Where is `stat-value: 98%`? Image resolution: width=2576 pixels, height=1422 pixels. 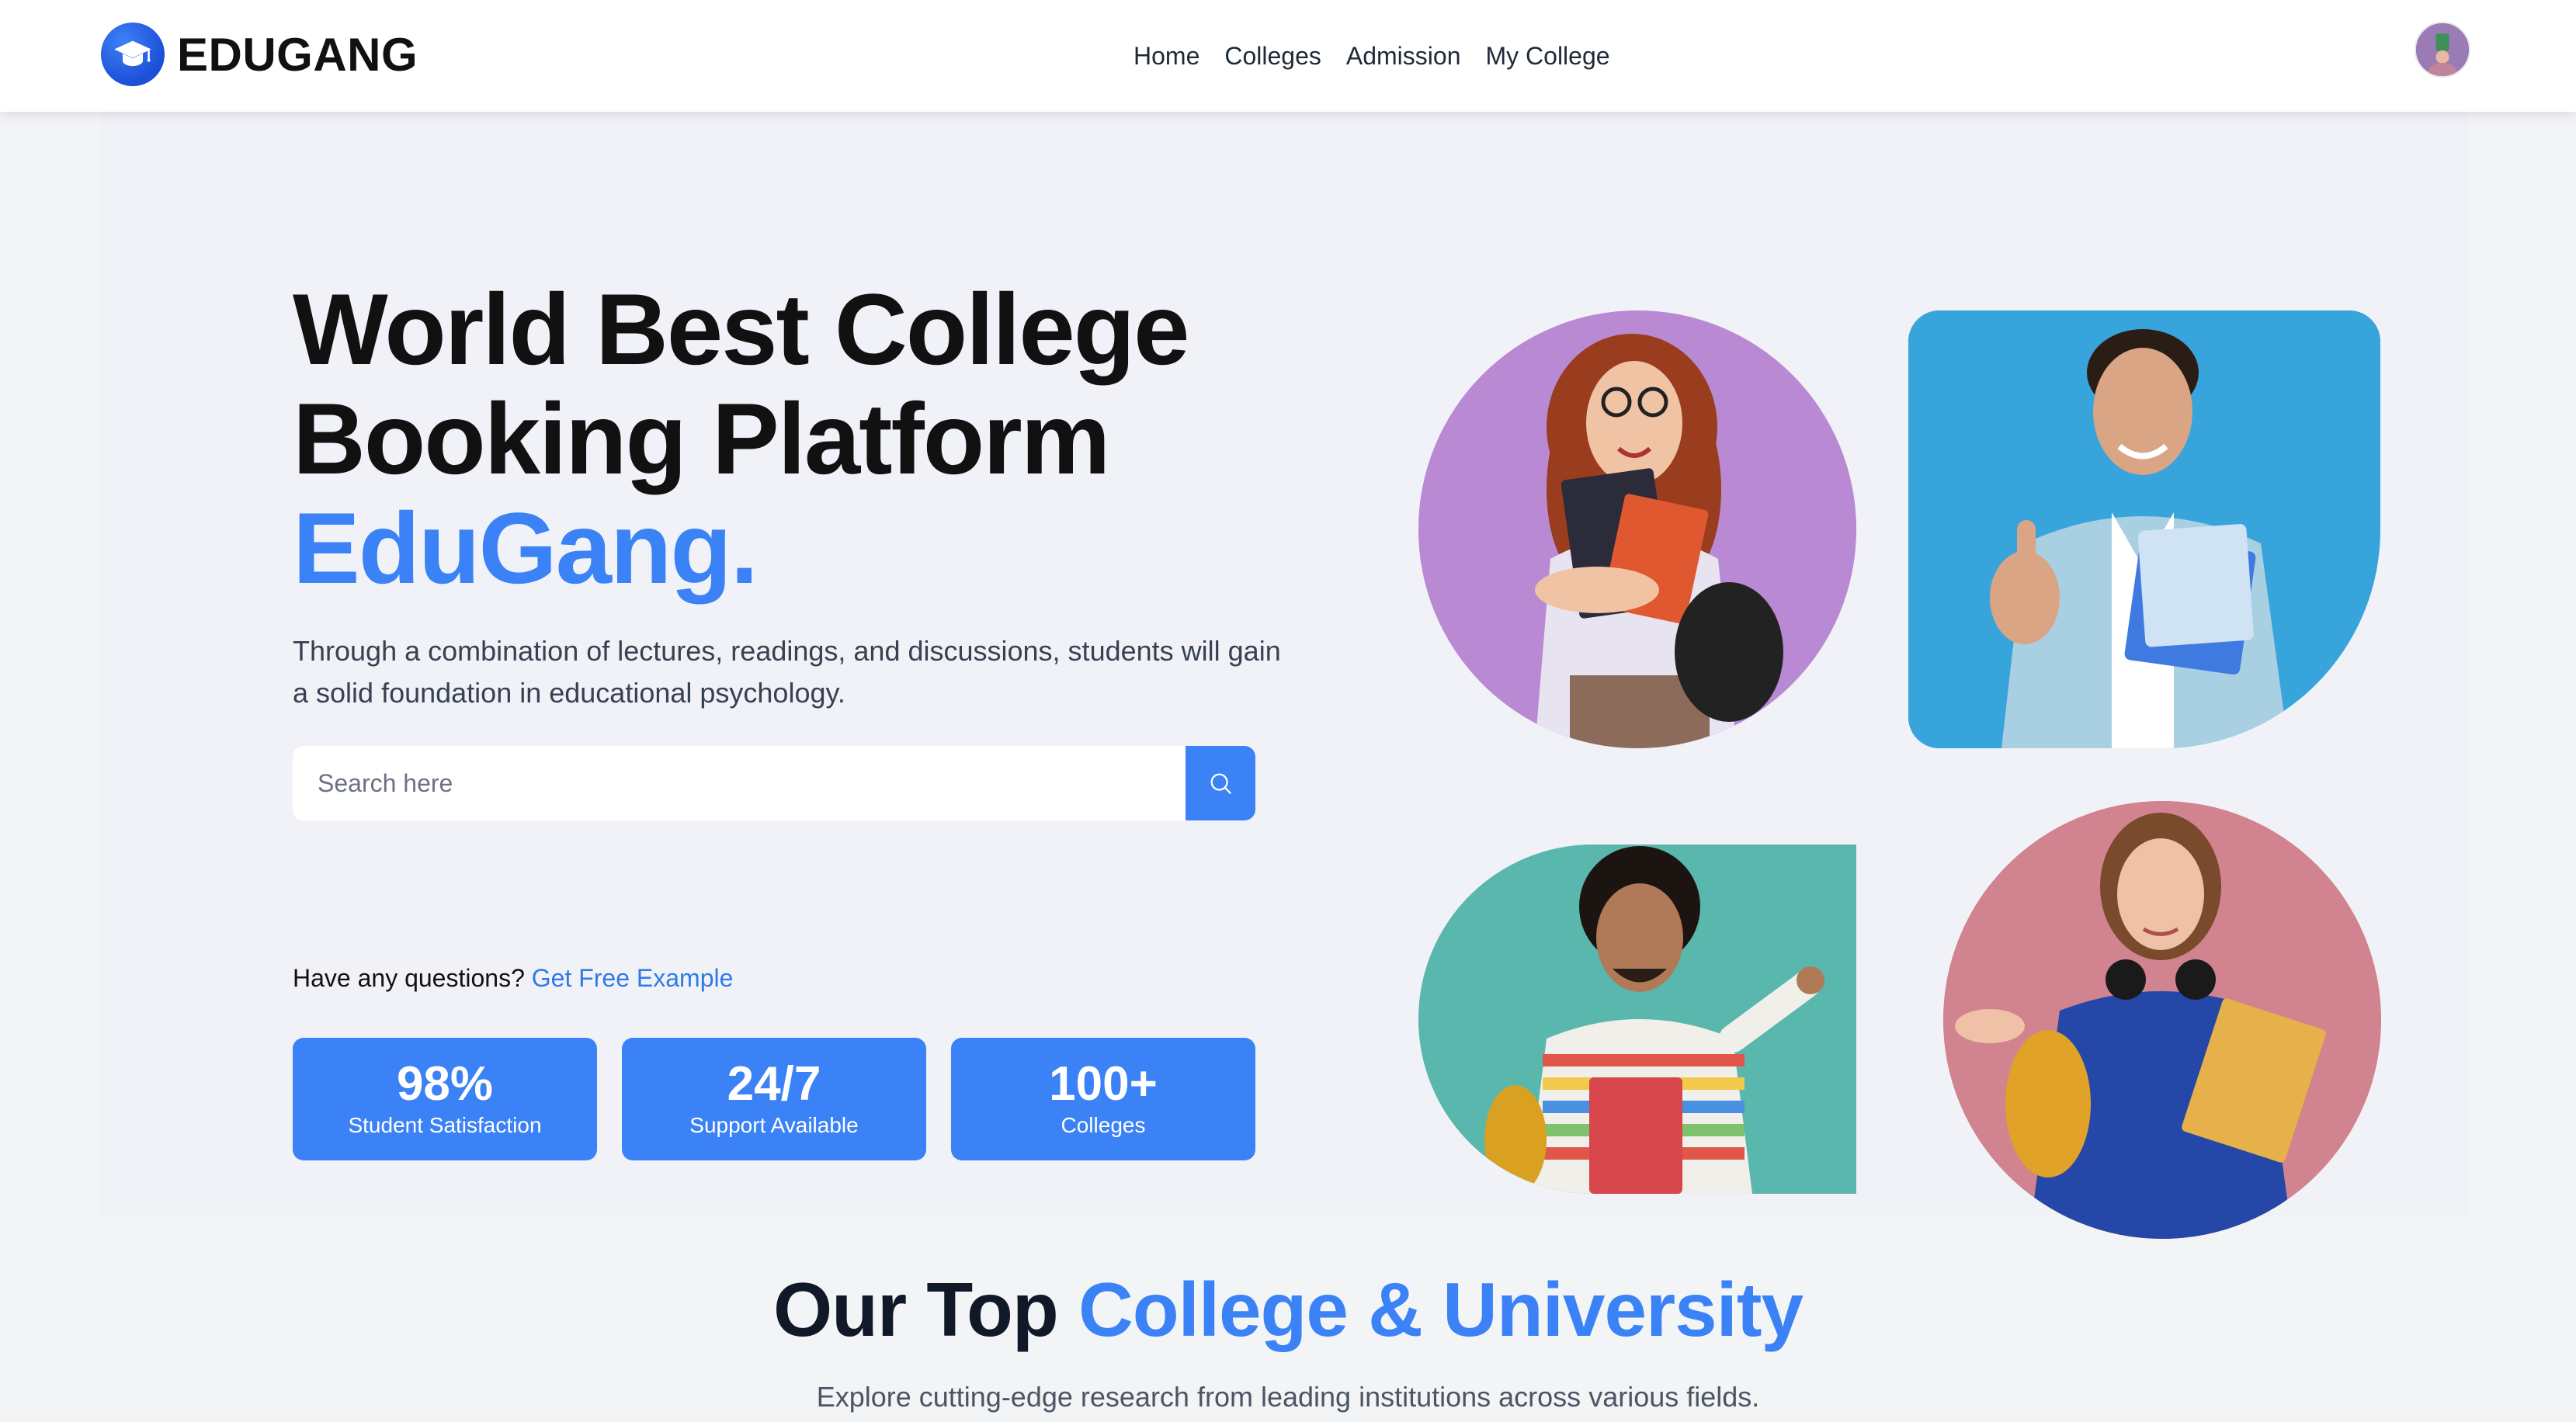
stat-value: 98% is located at coordinates (445, 1084).